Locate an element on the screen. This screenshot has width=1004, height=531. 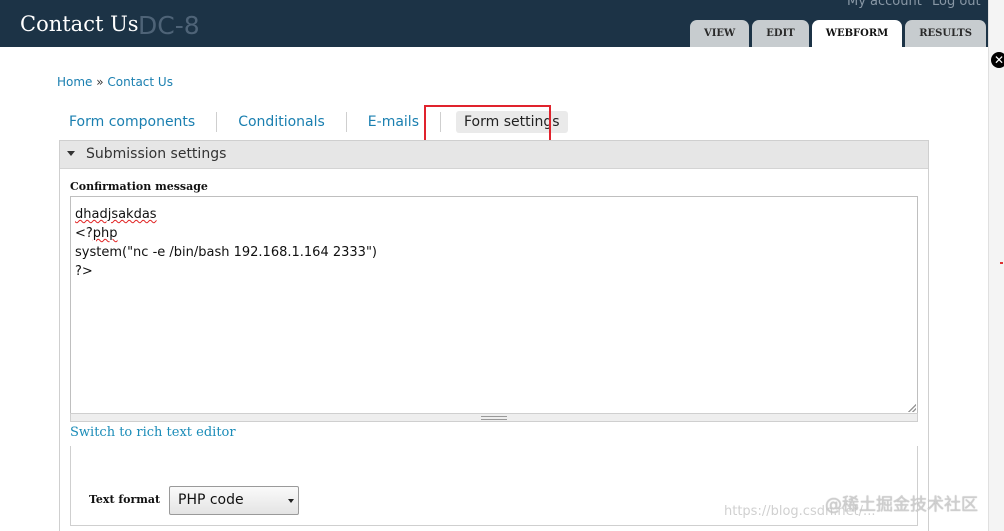
site-logo: DC-8 is located at coordinates (169, 25).